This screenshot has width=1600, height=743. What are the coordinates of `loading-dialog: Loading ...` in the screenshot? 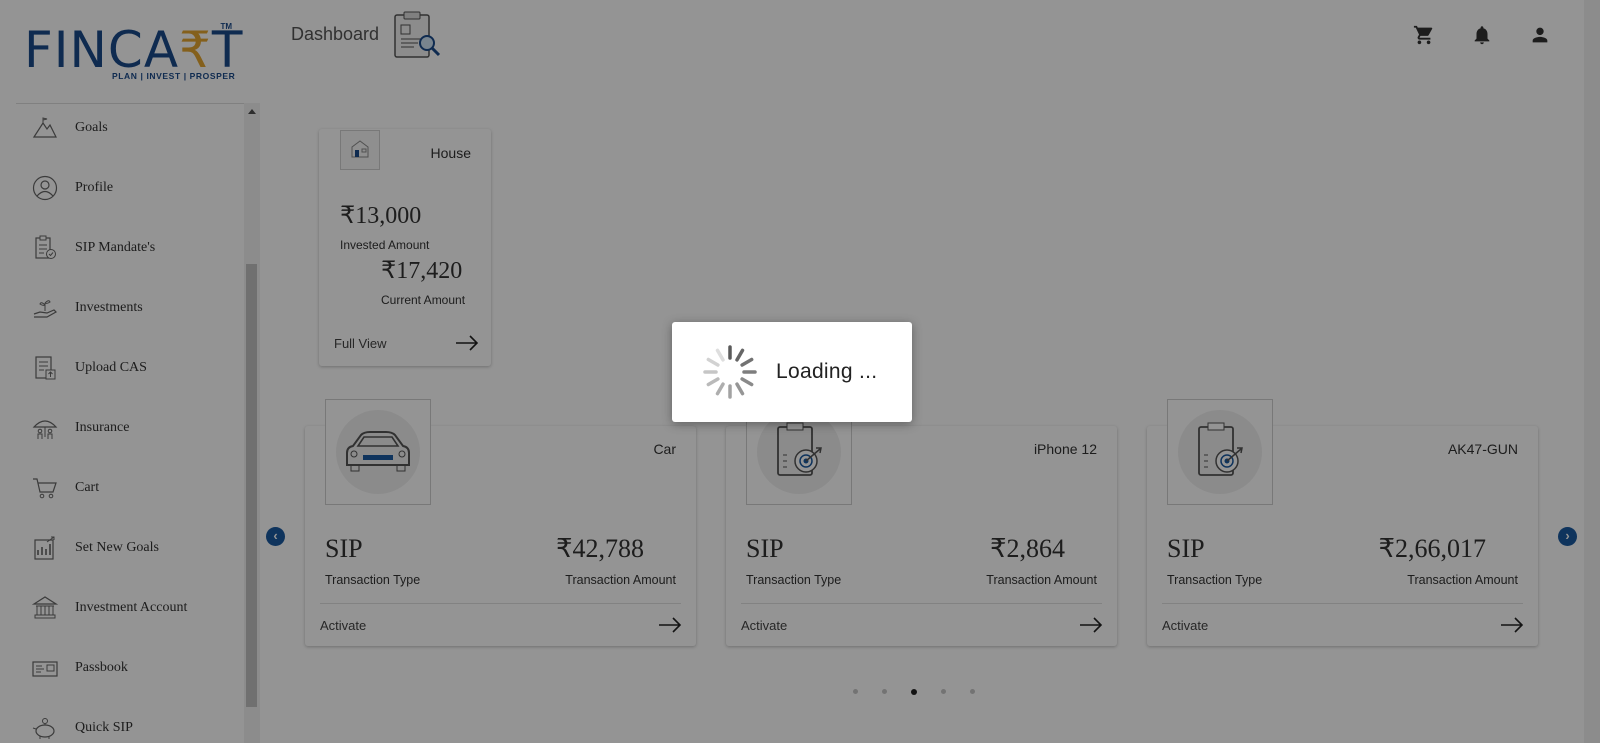 It's located at (792, 372).